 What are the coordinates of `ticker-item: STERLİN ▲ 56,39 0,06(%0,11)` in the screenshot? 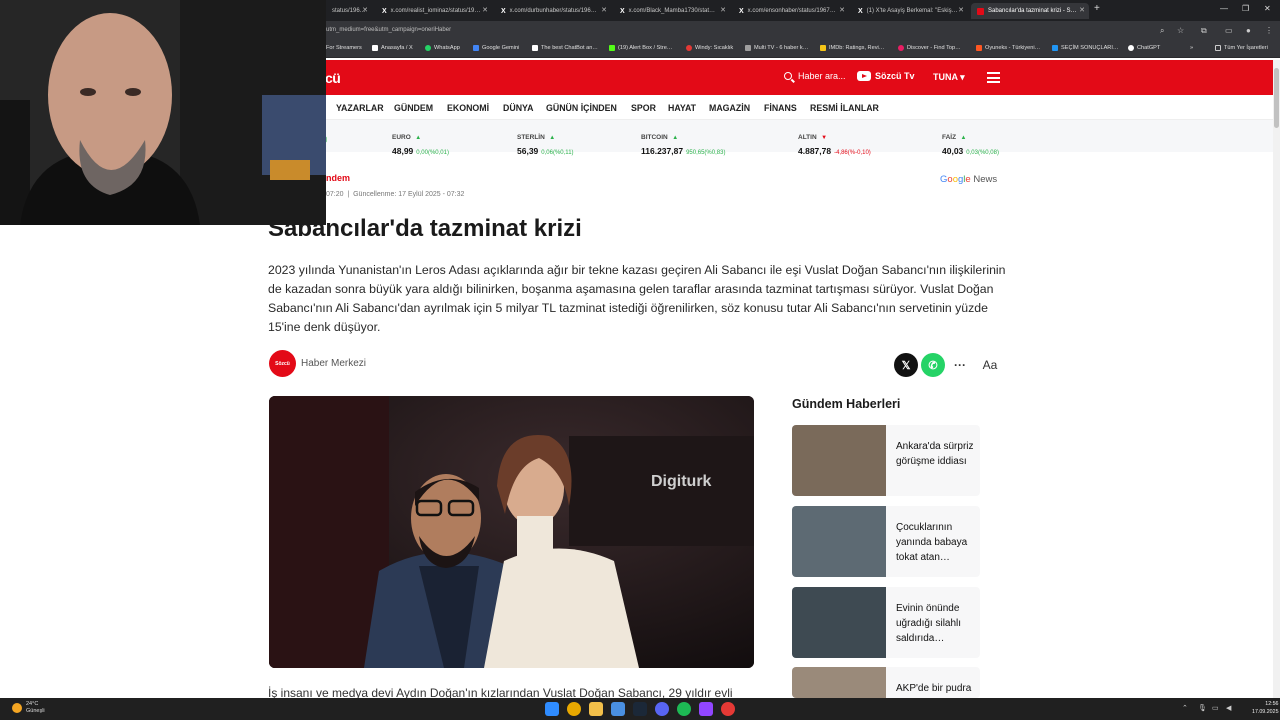 It's located at (545, 141).